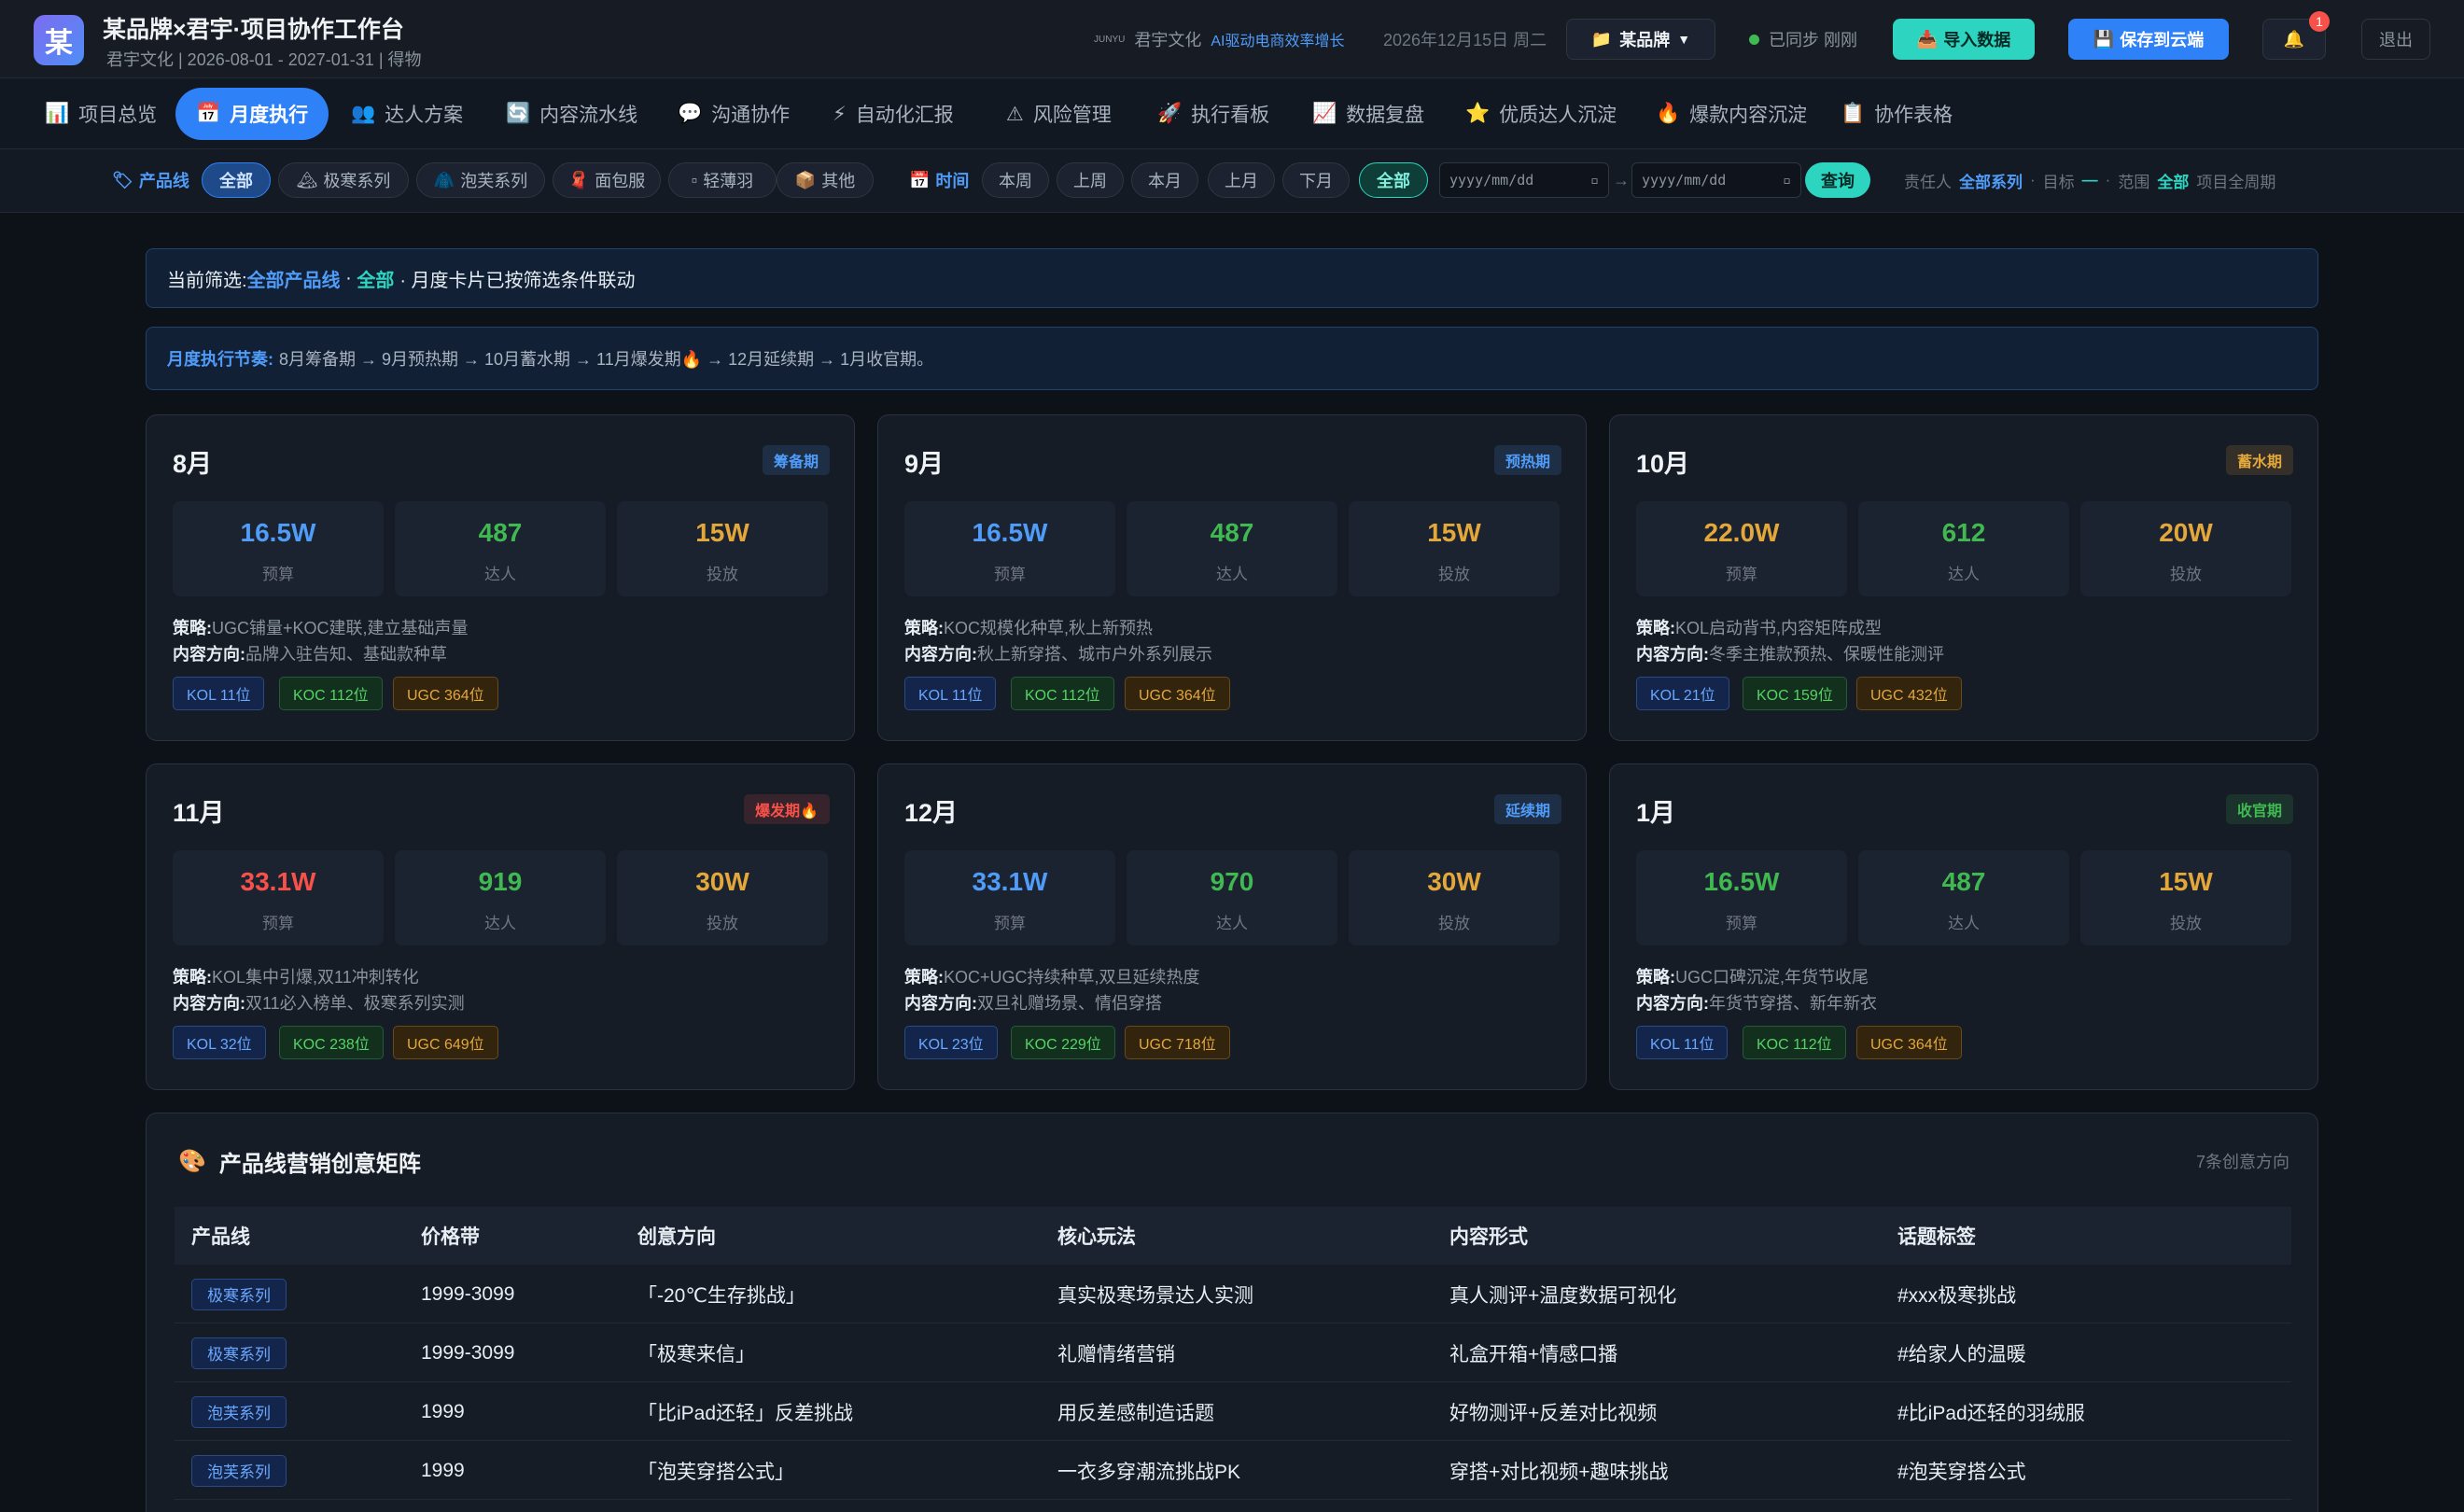 Image resolution: width=2464 pixels, height=1512 pixels. I want to click on brand-select: 📁 某品牌 ▼, so click(1640, 39).